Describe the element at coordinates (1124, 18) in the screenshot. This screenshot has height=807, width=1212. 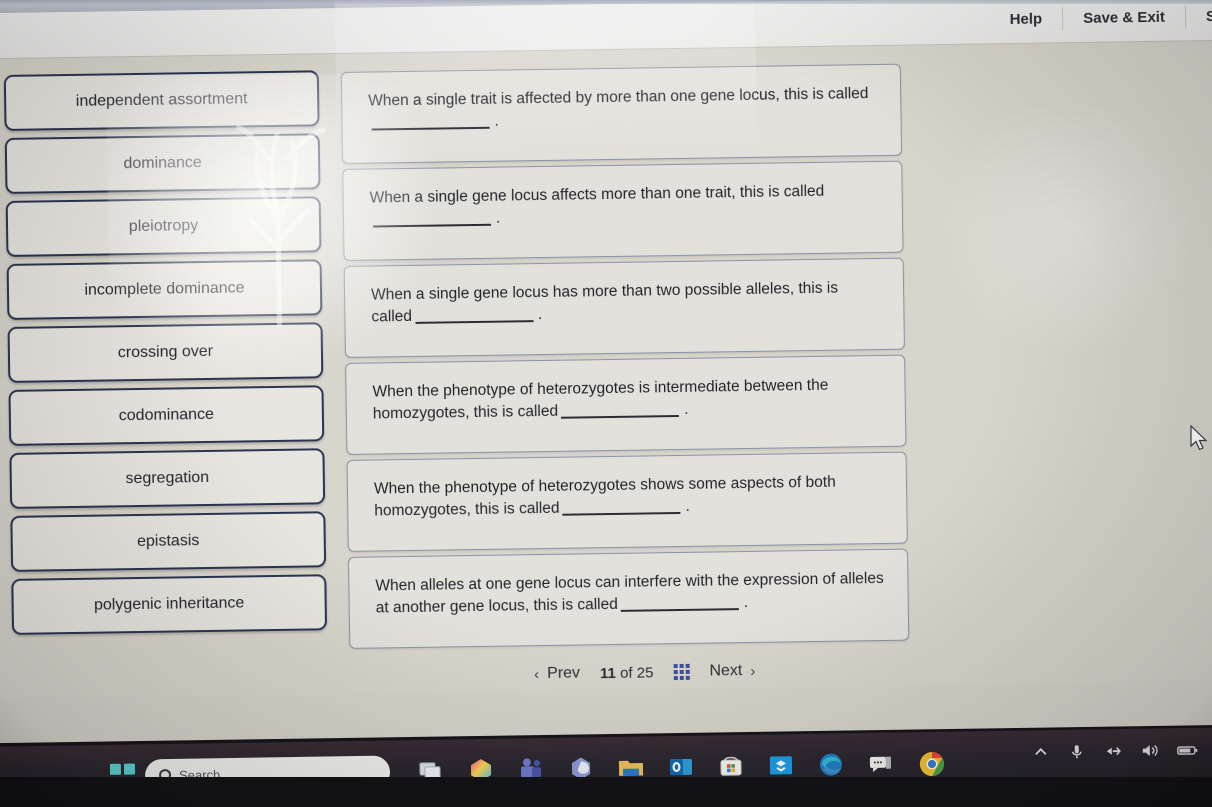
I see `save-and-exit-link: Save & Exit` at that location.